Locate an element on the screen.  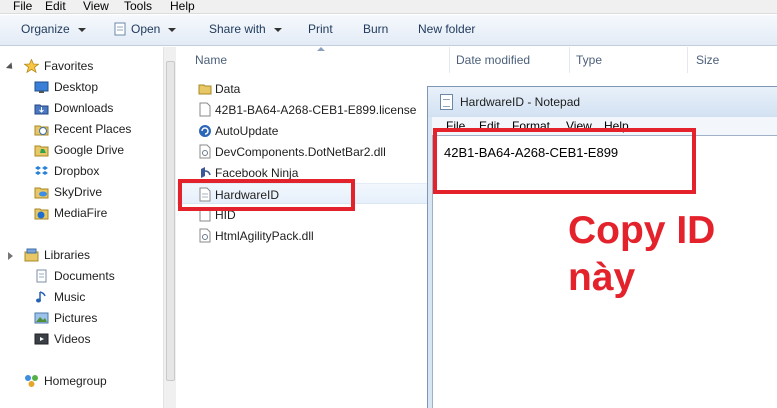
menu-edit: Edit is located at coordinates (55, 6).